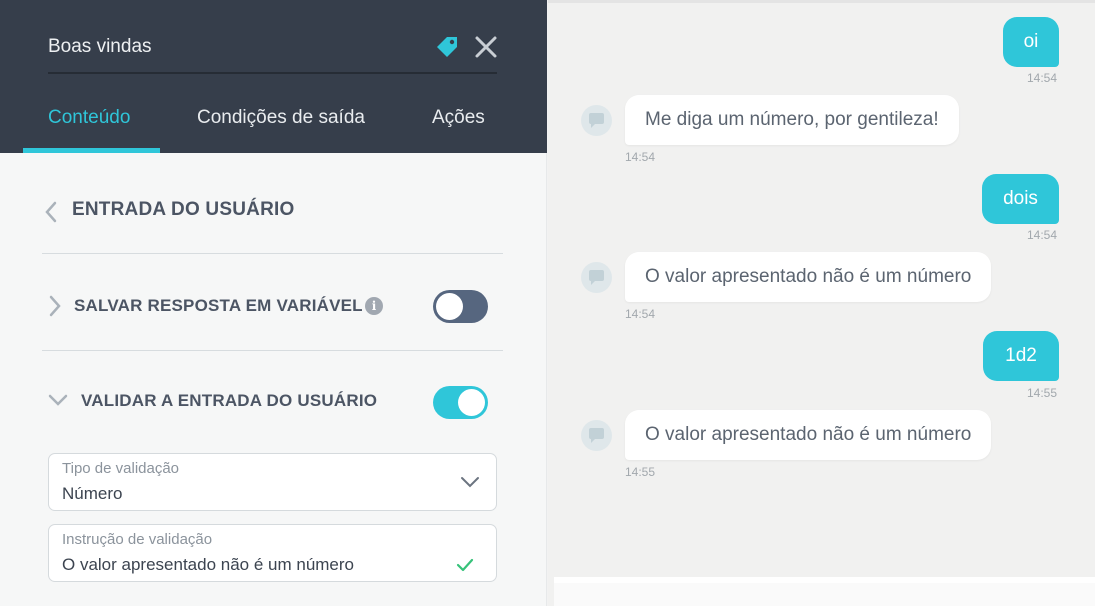 The width and height of the screenshot is (1095, 606). What do you see at coordinates (183, 209) in the screenshot?
I see `section-title: ENTRADA DO USUÁRIO` at bounding box center [183, 209].